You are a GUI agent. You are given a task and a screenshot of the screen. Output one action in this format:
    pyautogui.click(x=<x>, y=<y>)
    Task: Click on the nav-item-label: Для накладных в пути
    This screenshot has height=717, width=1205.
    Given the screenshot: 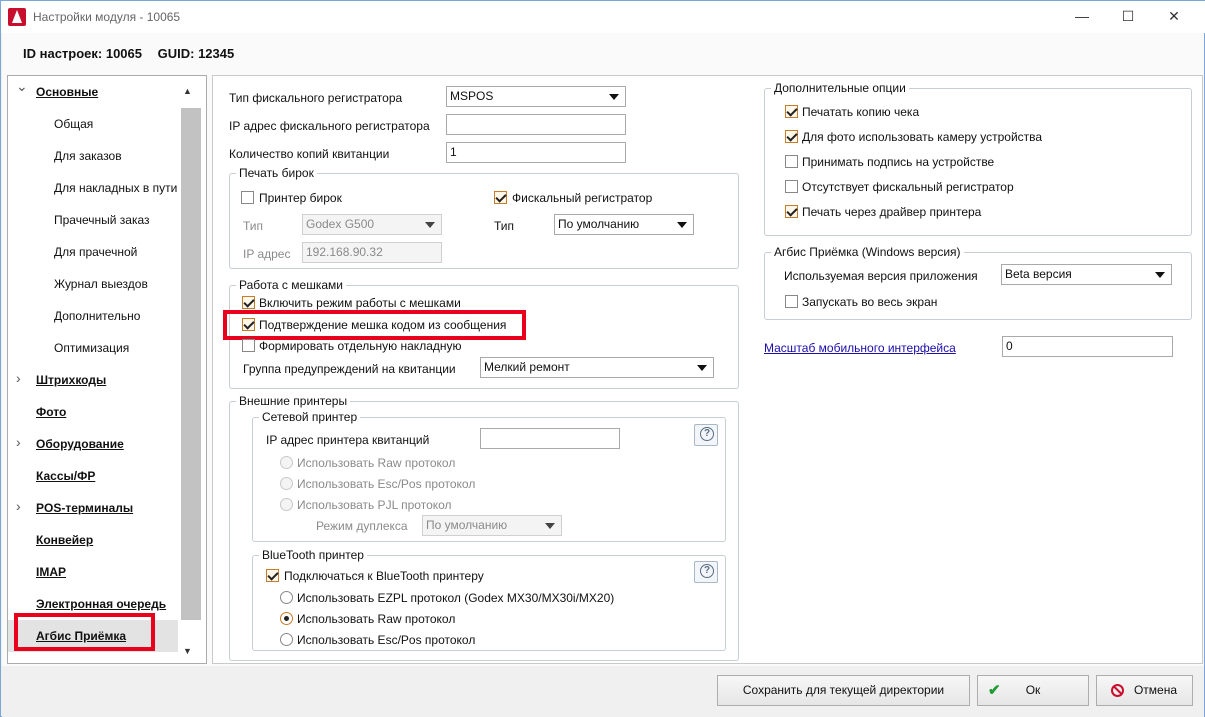 What is the action you would take?
    pyautogui.click(x=116, y=188)
    